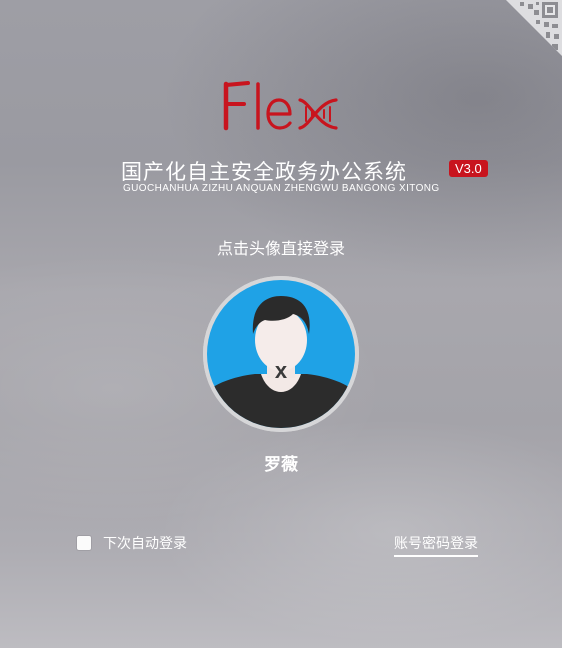 This screenshot has width=562, height=648. I want to click on avatar-login-hint: 点击头像直接登录, so click(280, 248).